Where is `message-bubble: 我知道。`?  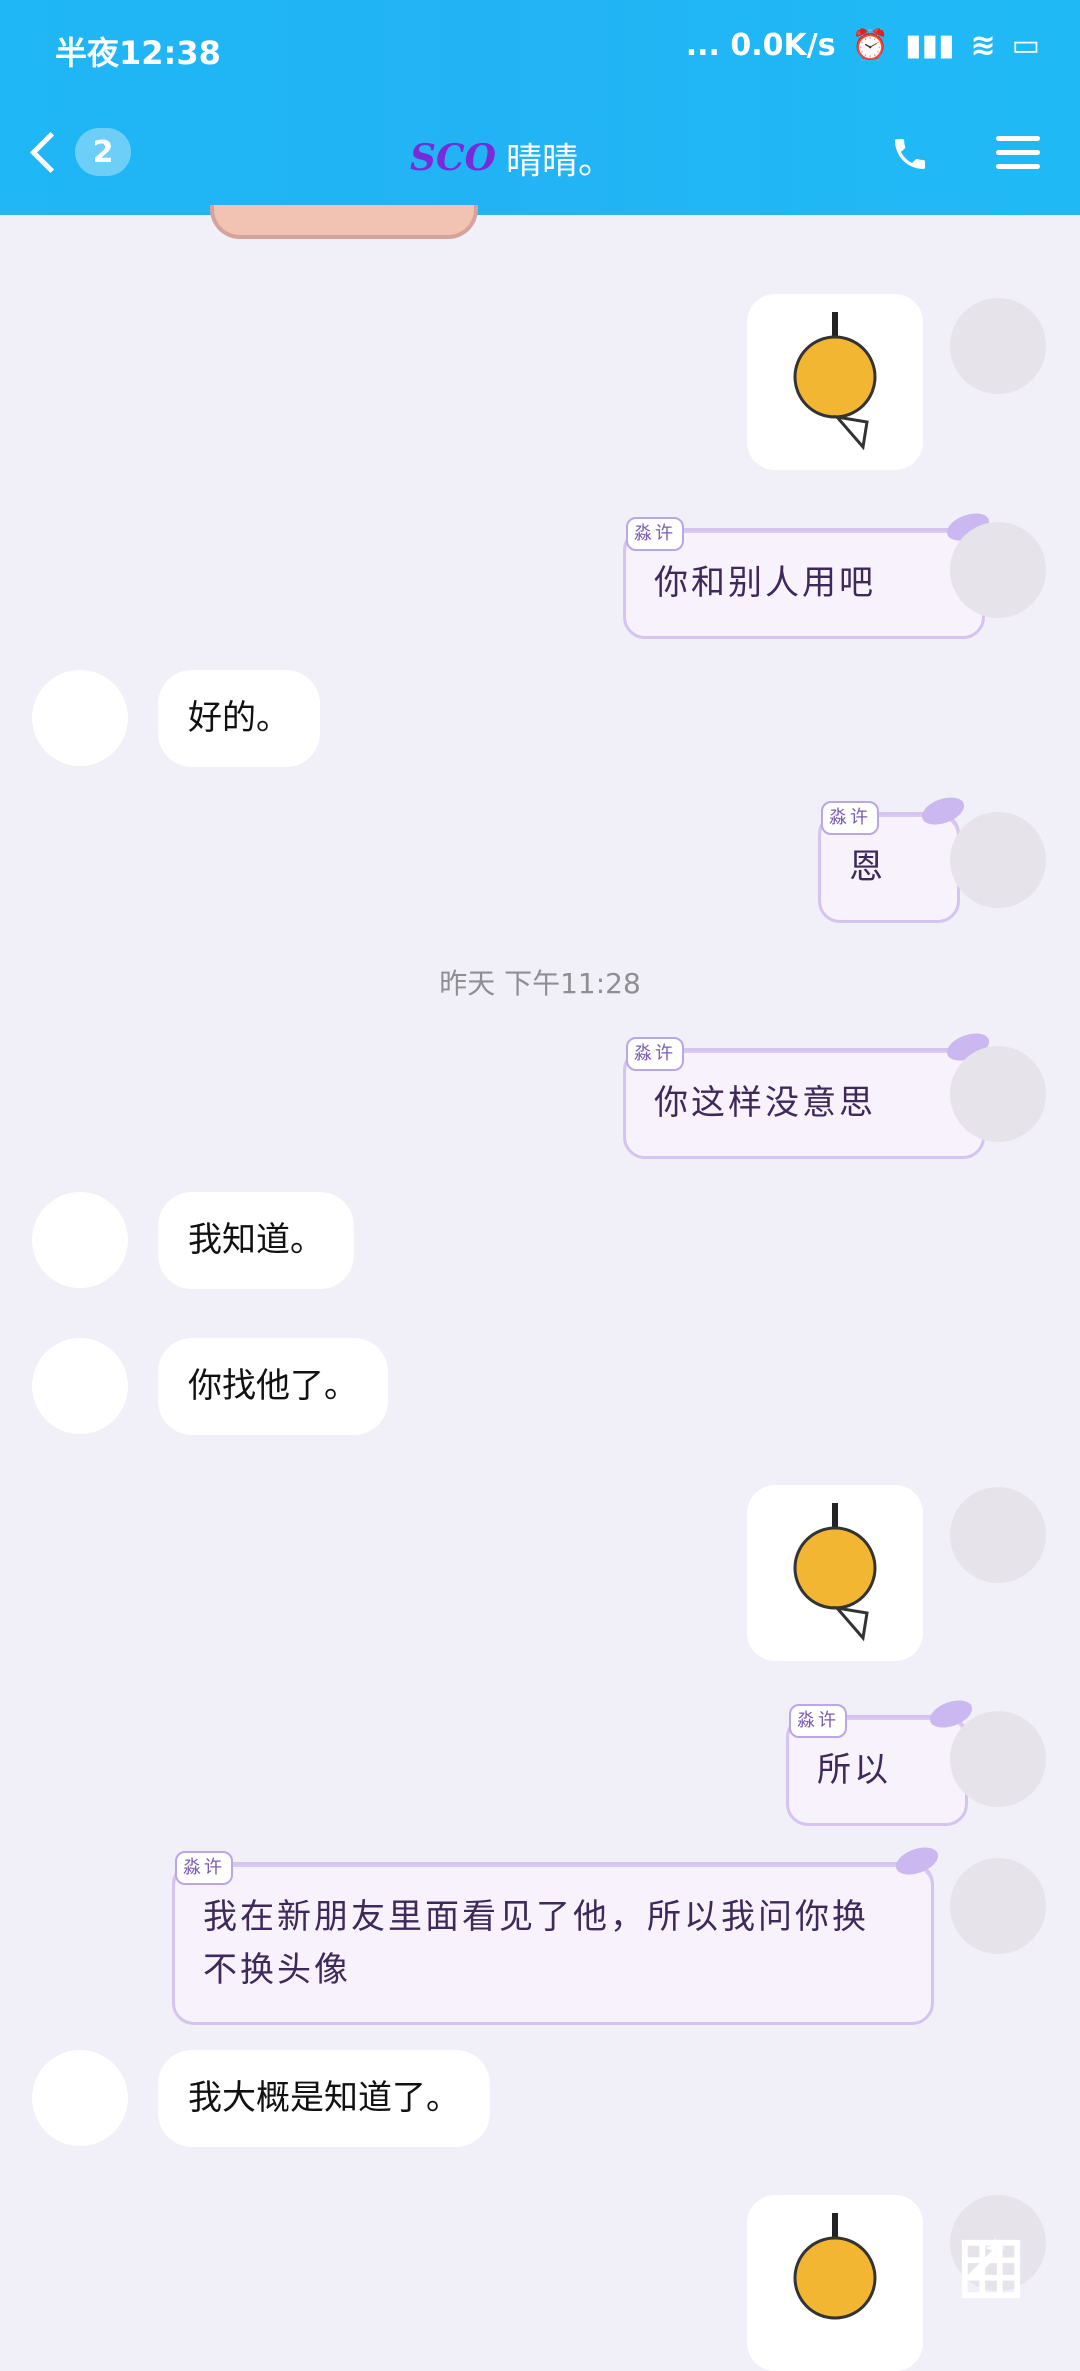 message-bubble: 我知道。 is located at coordinates (256, 1240).